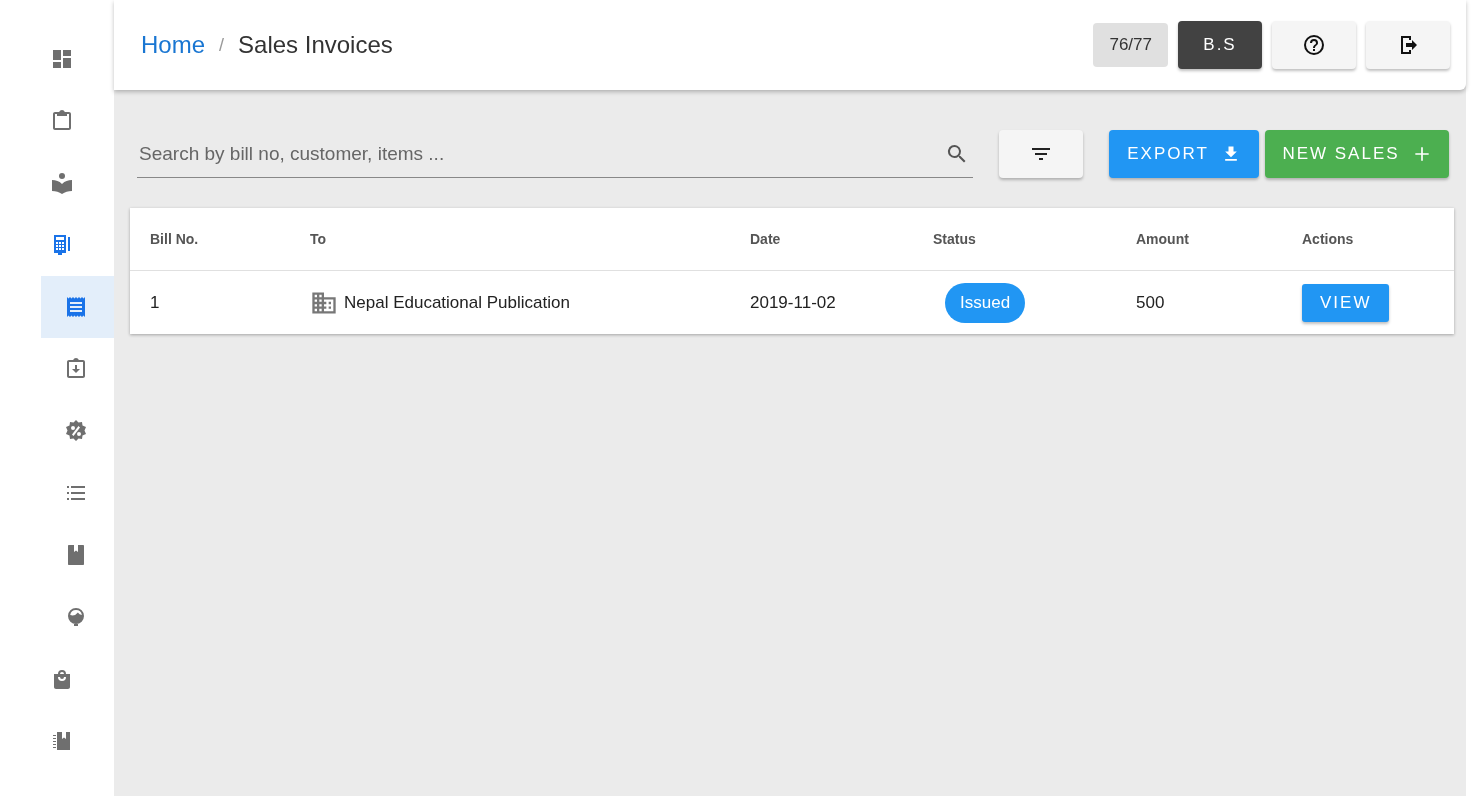 This screenshot has width=1476, height=796. What do you see at coordinates (1346, 302) in the screenshot?
I see `view-button: VIEW` at bounding box center [1346, 302].